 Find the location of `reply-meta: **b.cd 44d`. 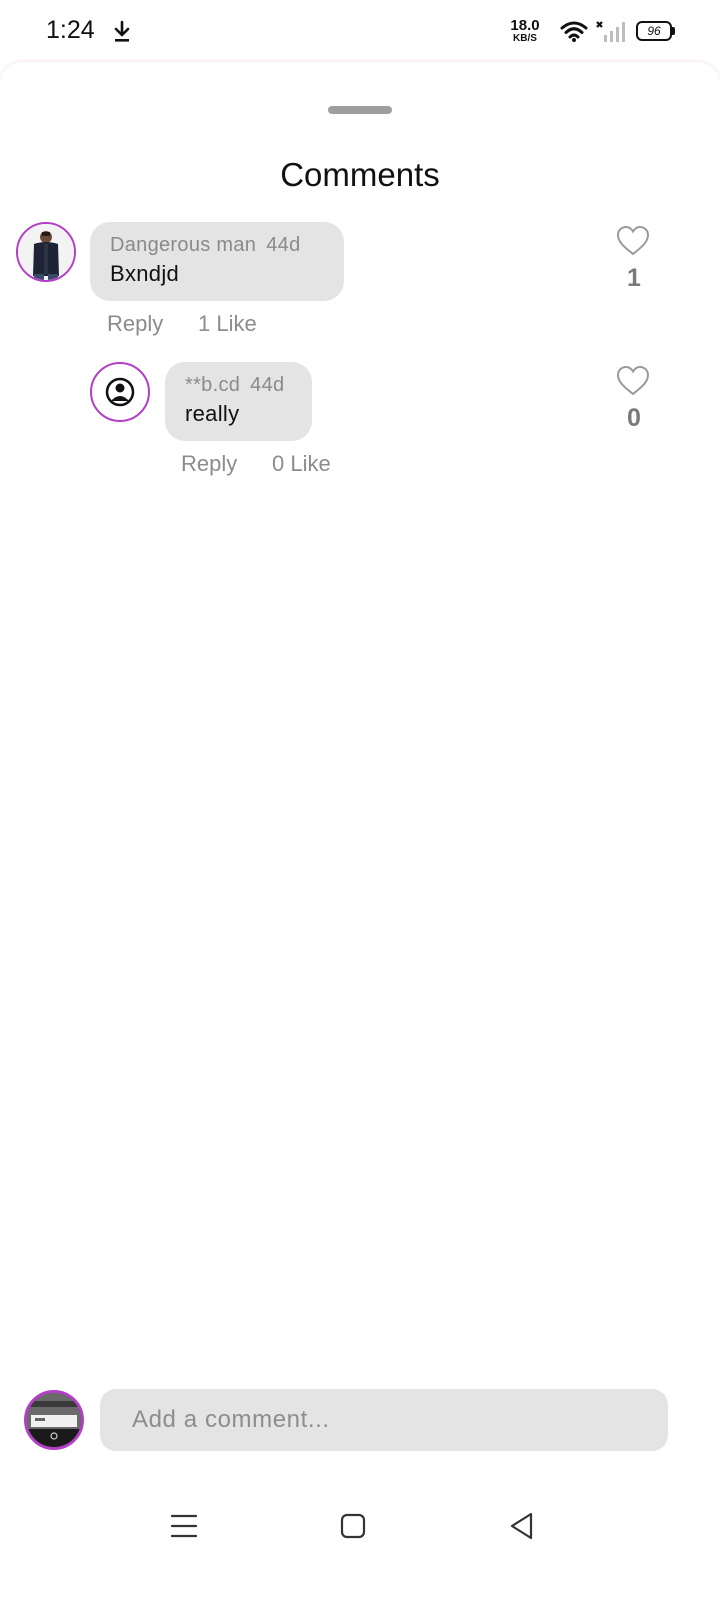

reply-meta: **b.cd 44d is located at coordinates (238, 385).